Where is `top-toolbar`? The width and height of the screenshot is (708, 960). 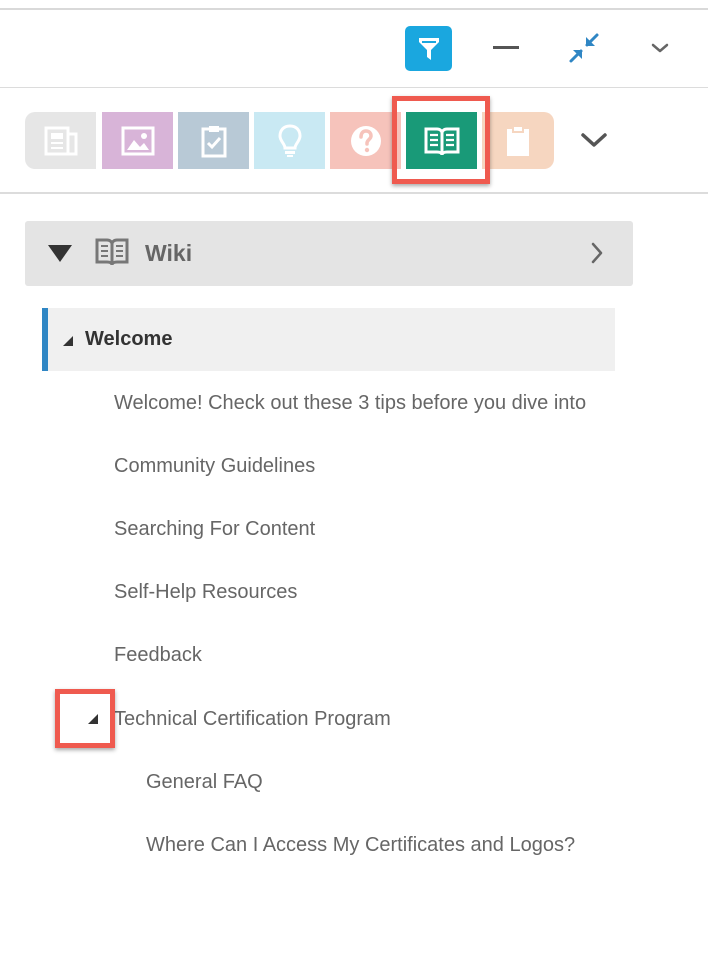 top-toolbar is located at coordinates (354, 49).